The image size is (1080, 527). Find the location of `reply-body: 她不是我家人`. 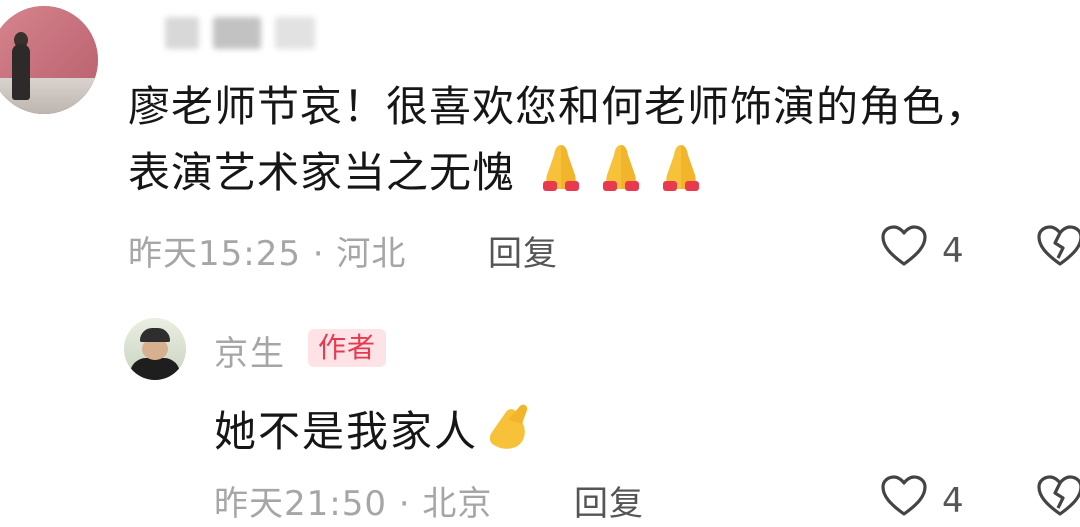

reply-body: 她不是我家人 is located at coordinates (378, 430).